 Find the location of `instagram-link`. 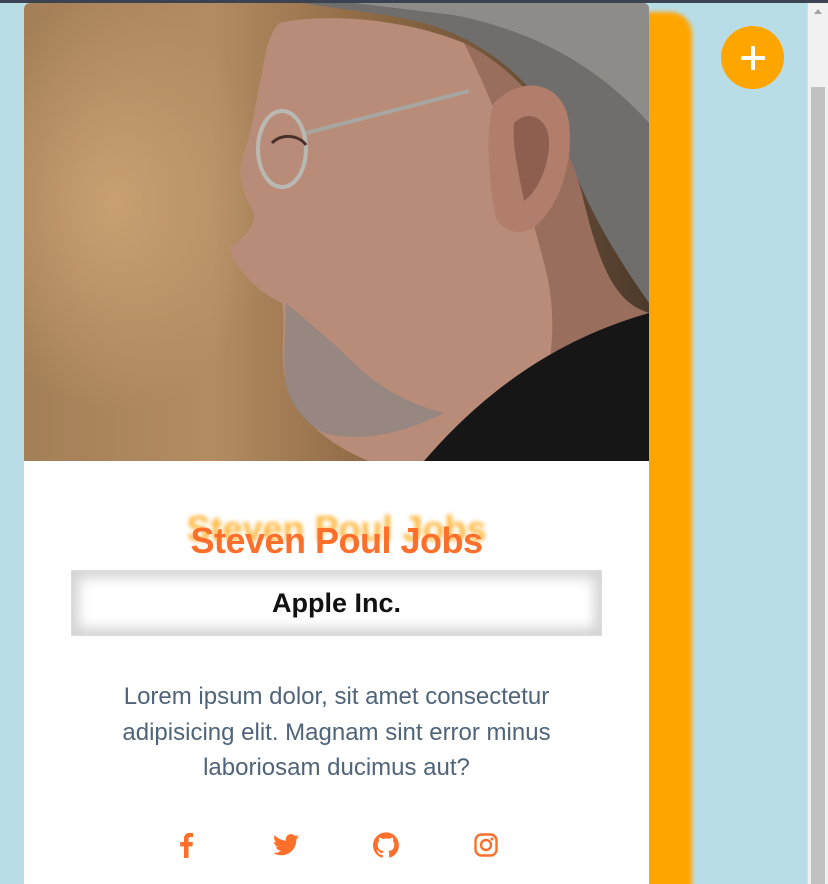

instagram-link is located at coordinates (486, 845).